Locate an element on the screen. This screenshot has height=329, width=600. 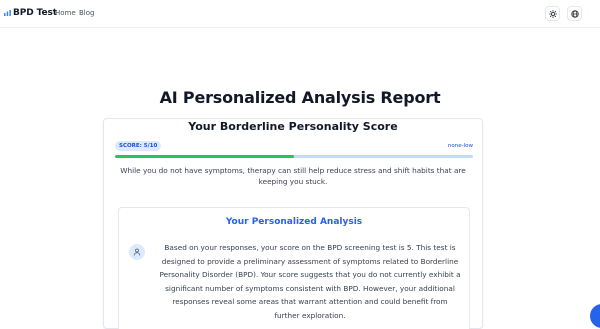
sun-icon is located at coordinates (552, 13).